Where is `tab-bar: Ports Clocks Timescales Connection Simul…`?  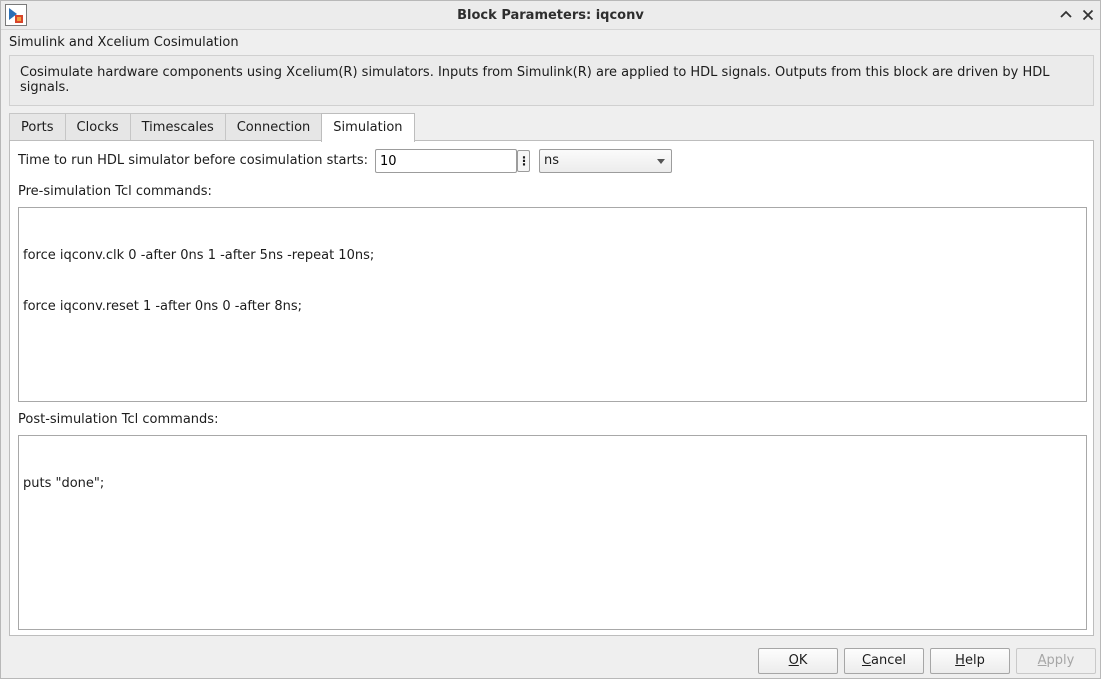
tab-bar: Ports Clocks Timescales Connection Simul… is located at coordinates (212, 127).